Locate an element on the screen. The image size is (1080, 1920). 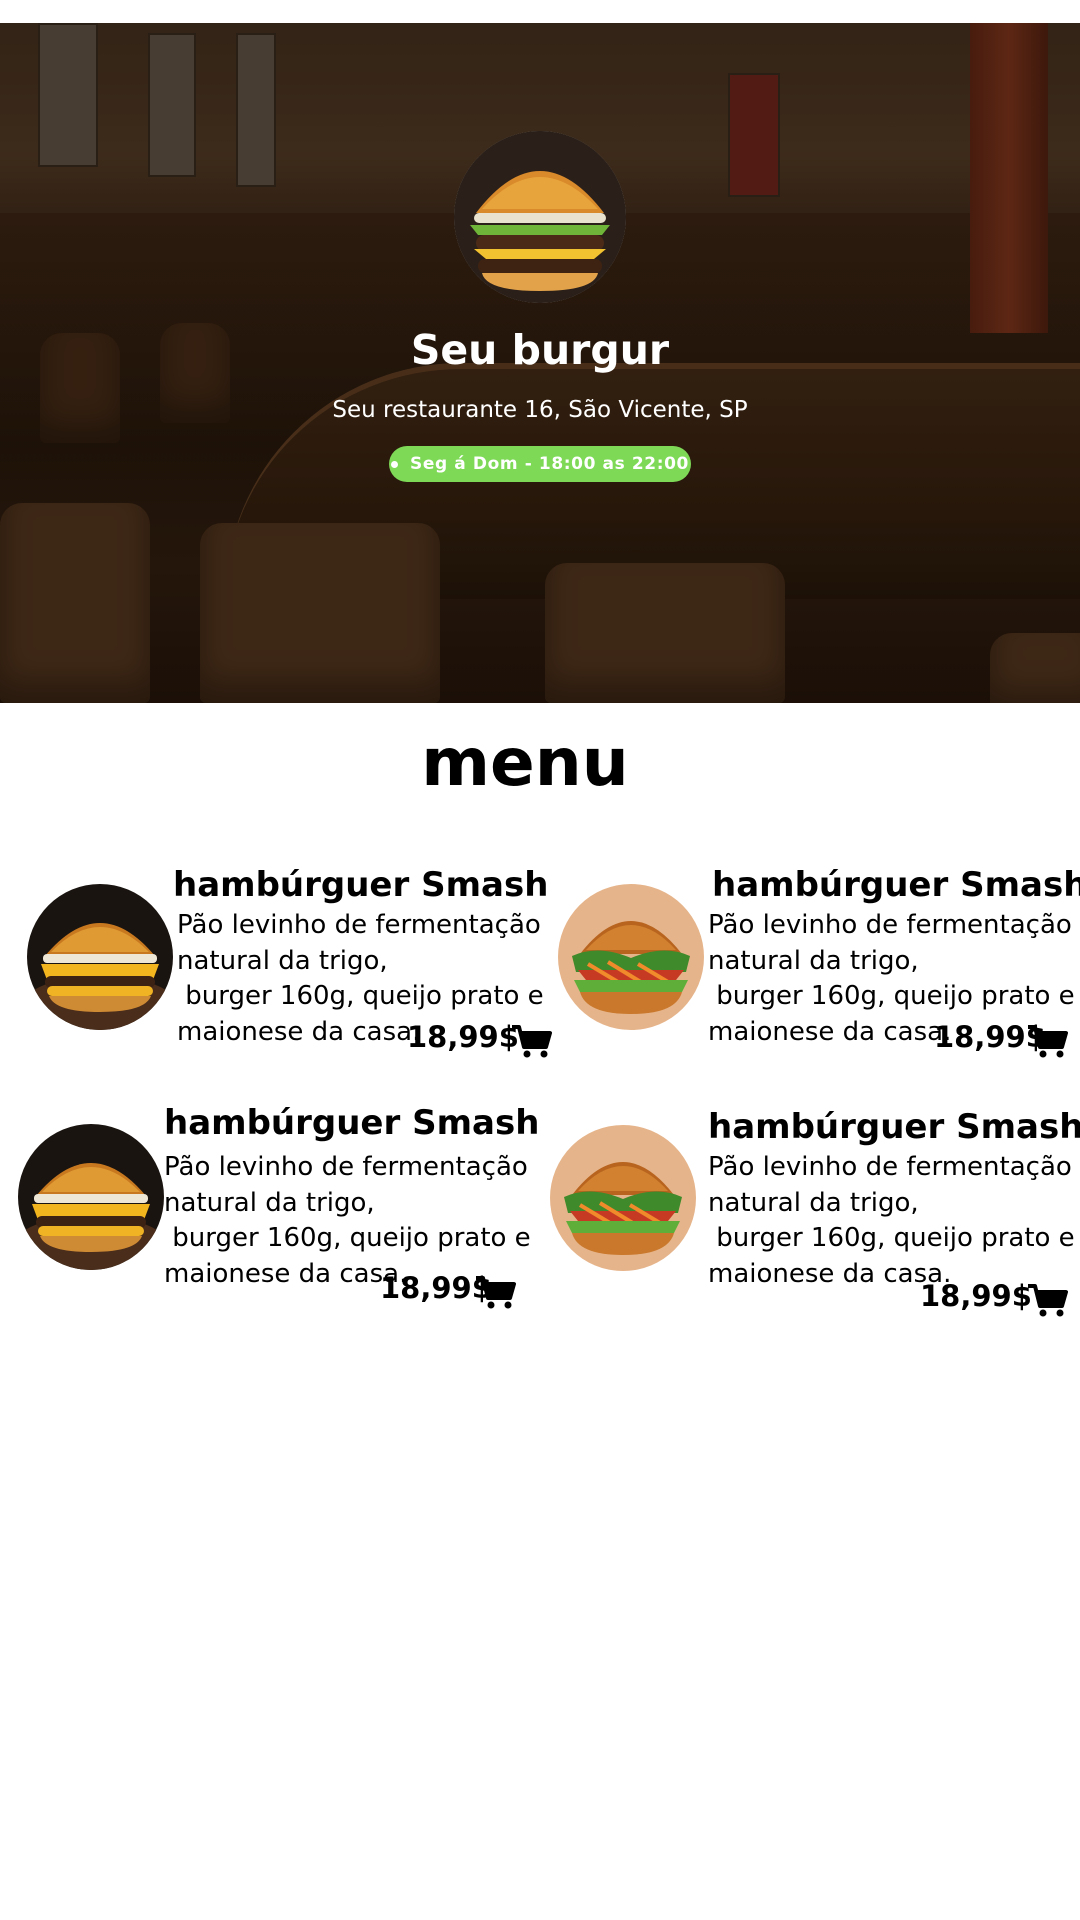
opening-hours-badge: Seg á Dom - 18:00 as 22:00 is located at coordinates (540, 464).